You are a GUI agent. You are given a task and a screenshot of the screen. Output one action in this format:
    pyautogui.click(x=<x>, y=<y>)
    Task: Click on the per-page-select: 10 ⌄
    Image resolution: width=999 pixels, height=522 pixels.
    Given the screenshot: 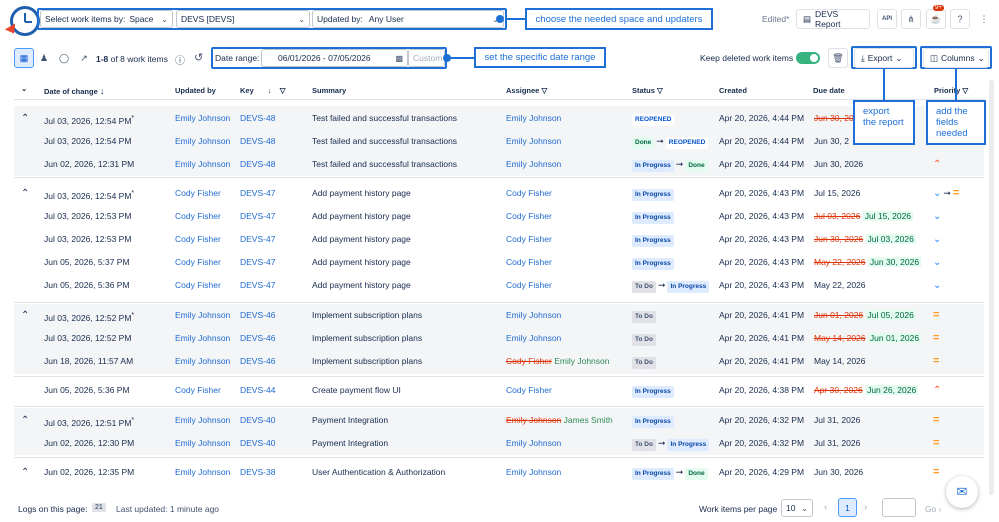 What is the action you would take?
    pyautogui.click(x=797, y=508)
    